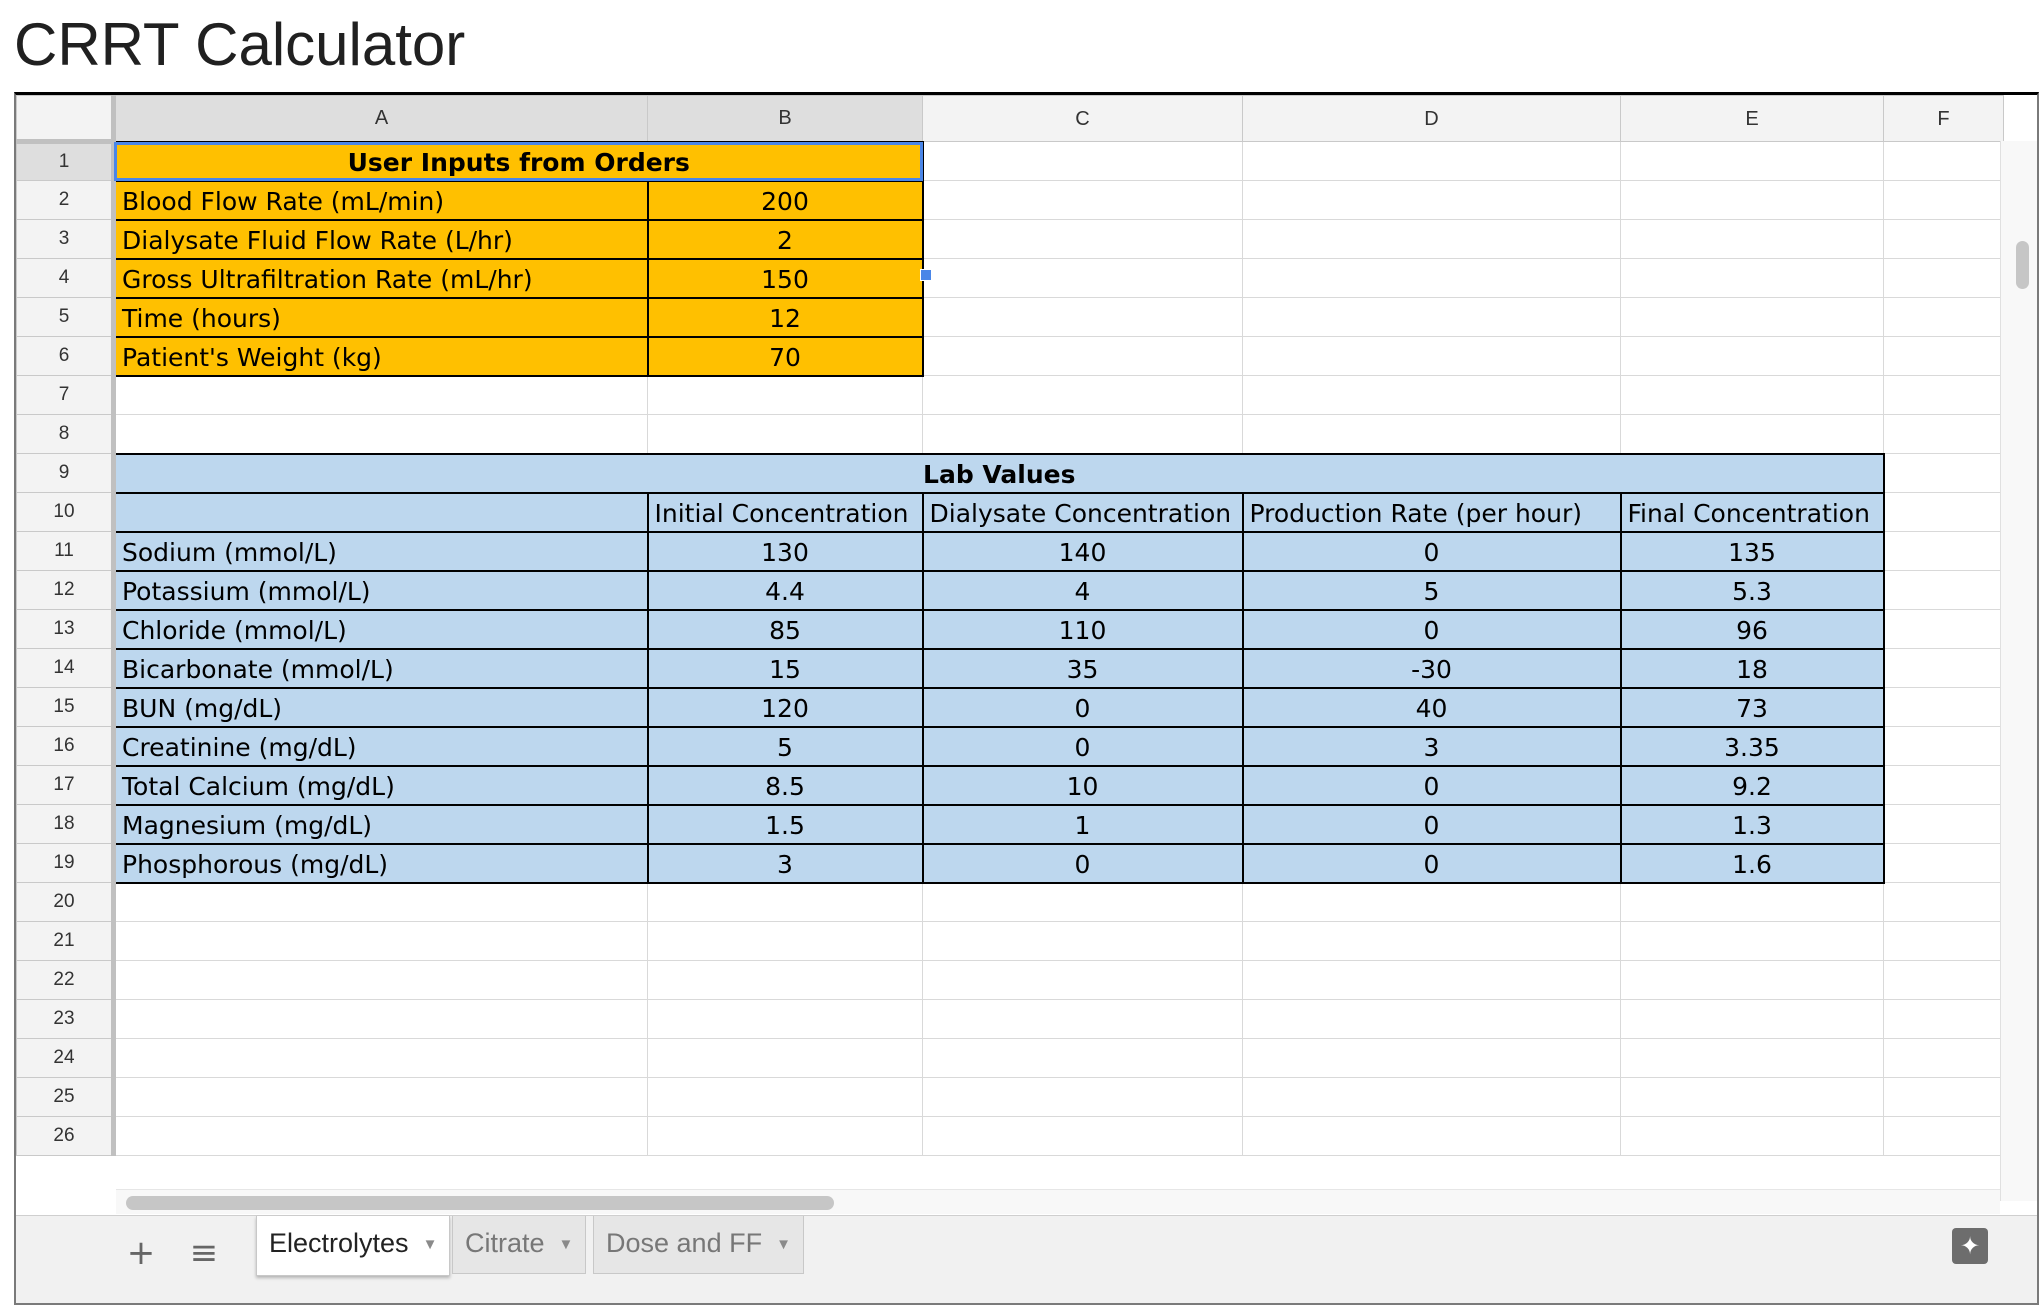 The width and height of the screenshot is (2044, 1312). What do you see at coordinates (66, 473) in the screenshot?
I see `row-header: 9` at bounding box center [66, 473].